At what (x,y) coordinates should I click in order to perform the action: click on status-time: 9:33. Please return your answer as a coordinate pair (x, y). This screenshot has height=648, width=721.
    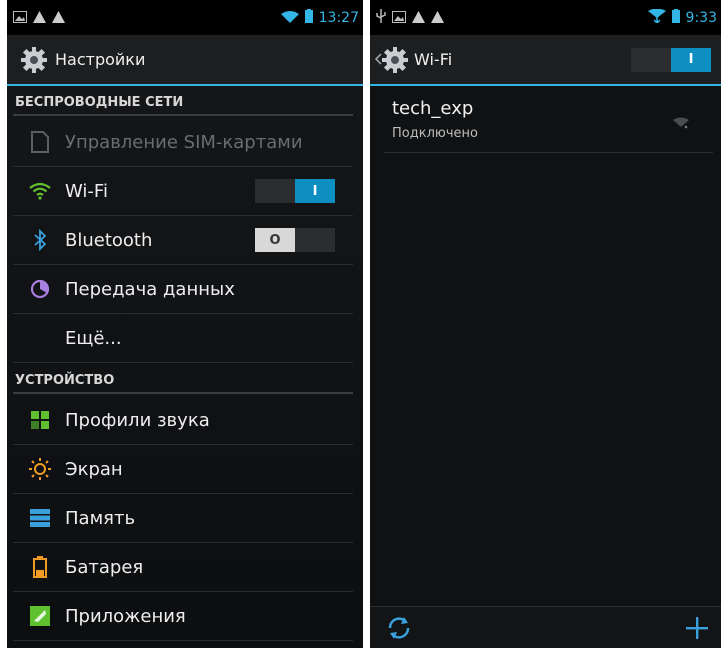
    Looking at the image, I should click on (701, 17).